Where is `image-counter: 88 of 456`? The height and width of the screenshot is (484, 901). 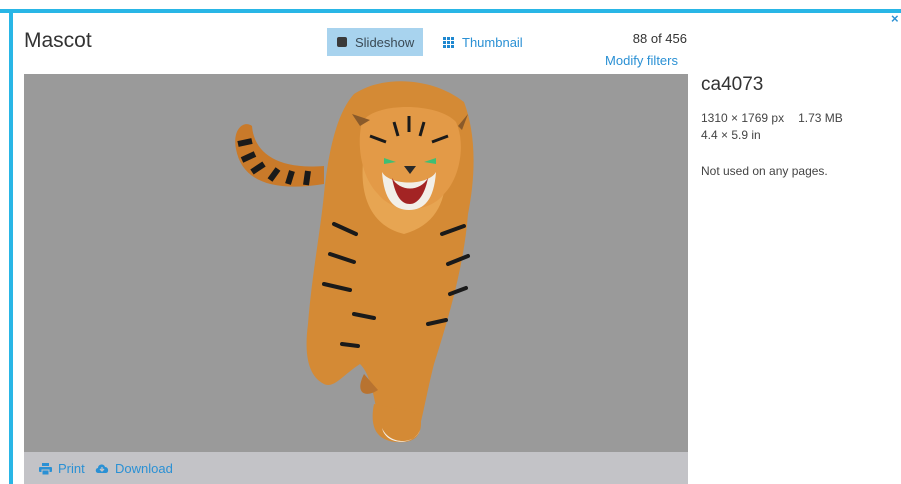 image-counter: 88 of 456 is located at coordinates (659, 38).